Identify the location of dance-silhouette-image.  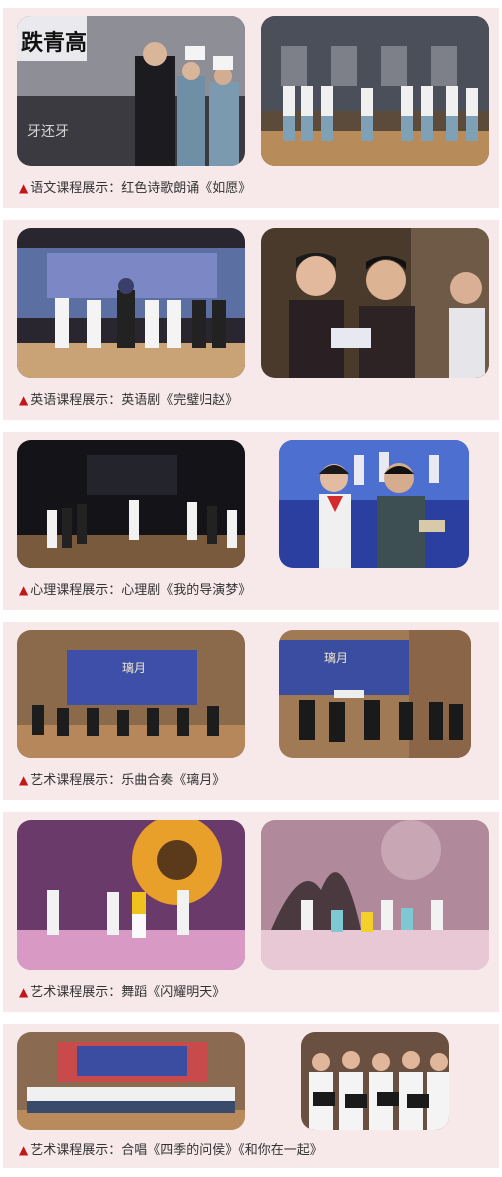
(375, 895).